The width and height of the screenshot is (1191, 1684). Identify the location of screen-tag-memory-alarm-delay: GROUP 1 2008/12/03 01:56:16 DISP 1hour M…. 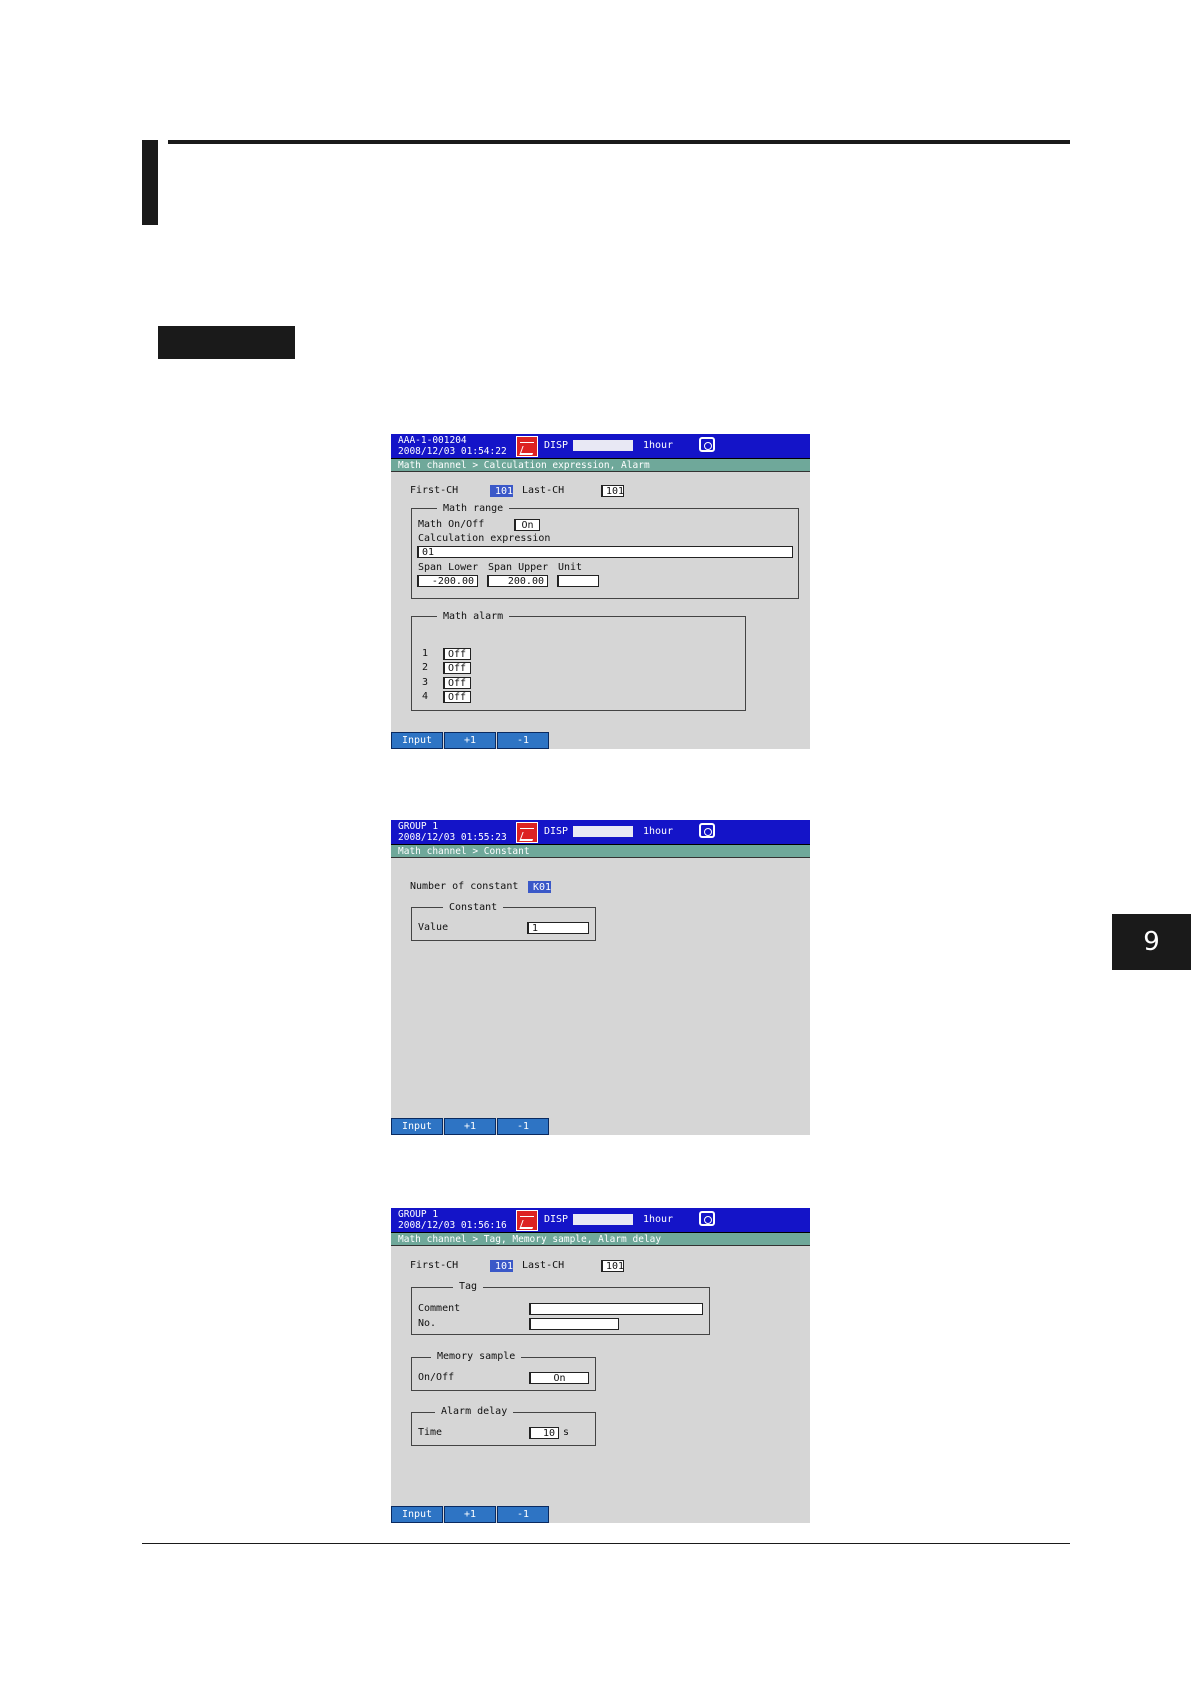
(600, 1365).